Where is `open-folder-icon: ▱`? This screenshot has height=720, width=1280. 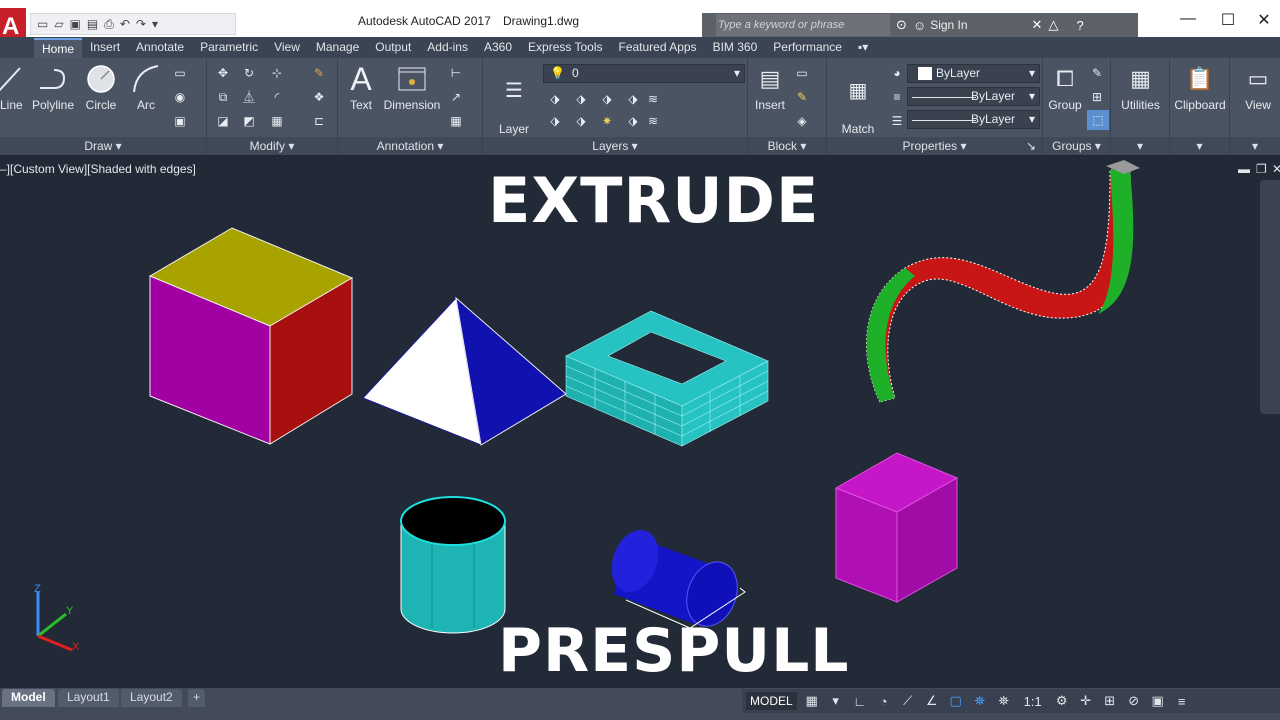 open-folder-icon: ▱ is located at coordinates (58, 24).